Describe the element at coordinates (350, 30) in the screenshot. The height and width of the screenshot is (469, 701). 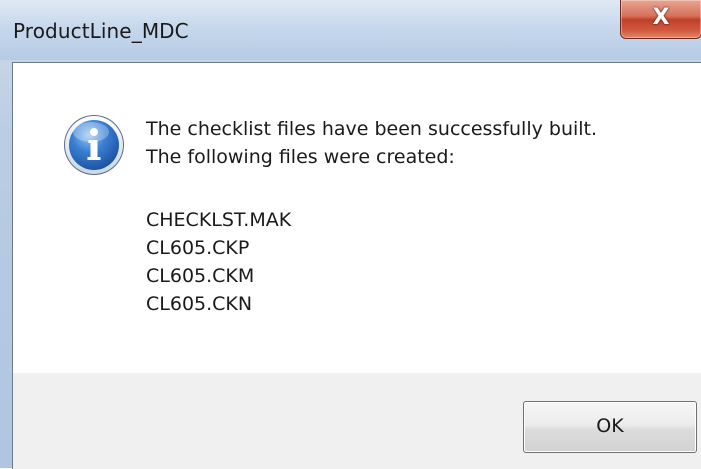
I see `title-bar: ProductLine_MDC X` at that location.